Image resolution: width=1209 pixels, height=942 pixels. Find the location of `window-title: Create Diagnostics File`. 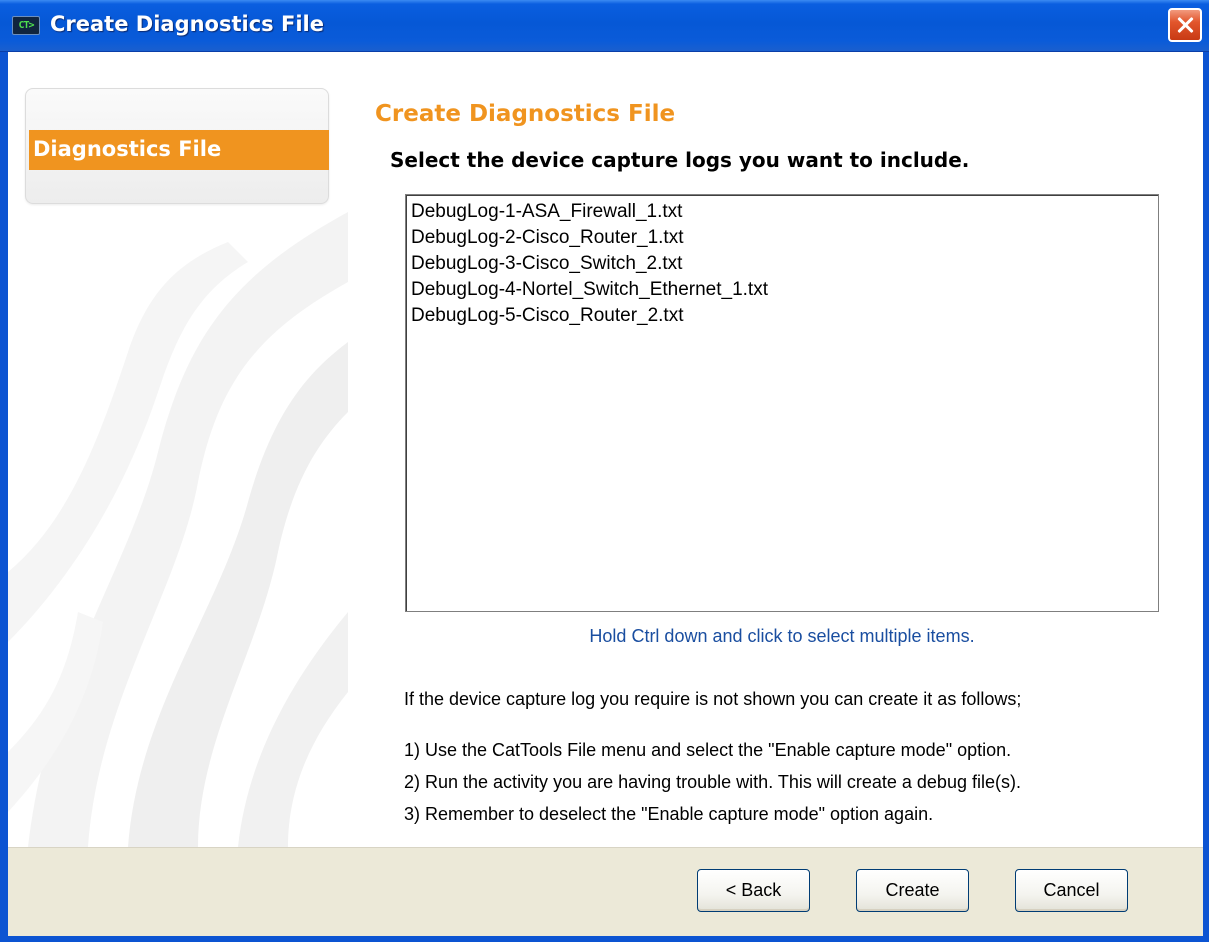

window-title: Create Diagnostics File is located at coordinates (187, 24).